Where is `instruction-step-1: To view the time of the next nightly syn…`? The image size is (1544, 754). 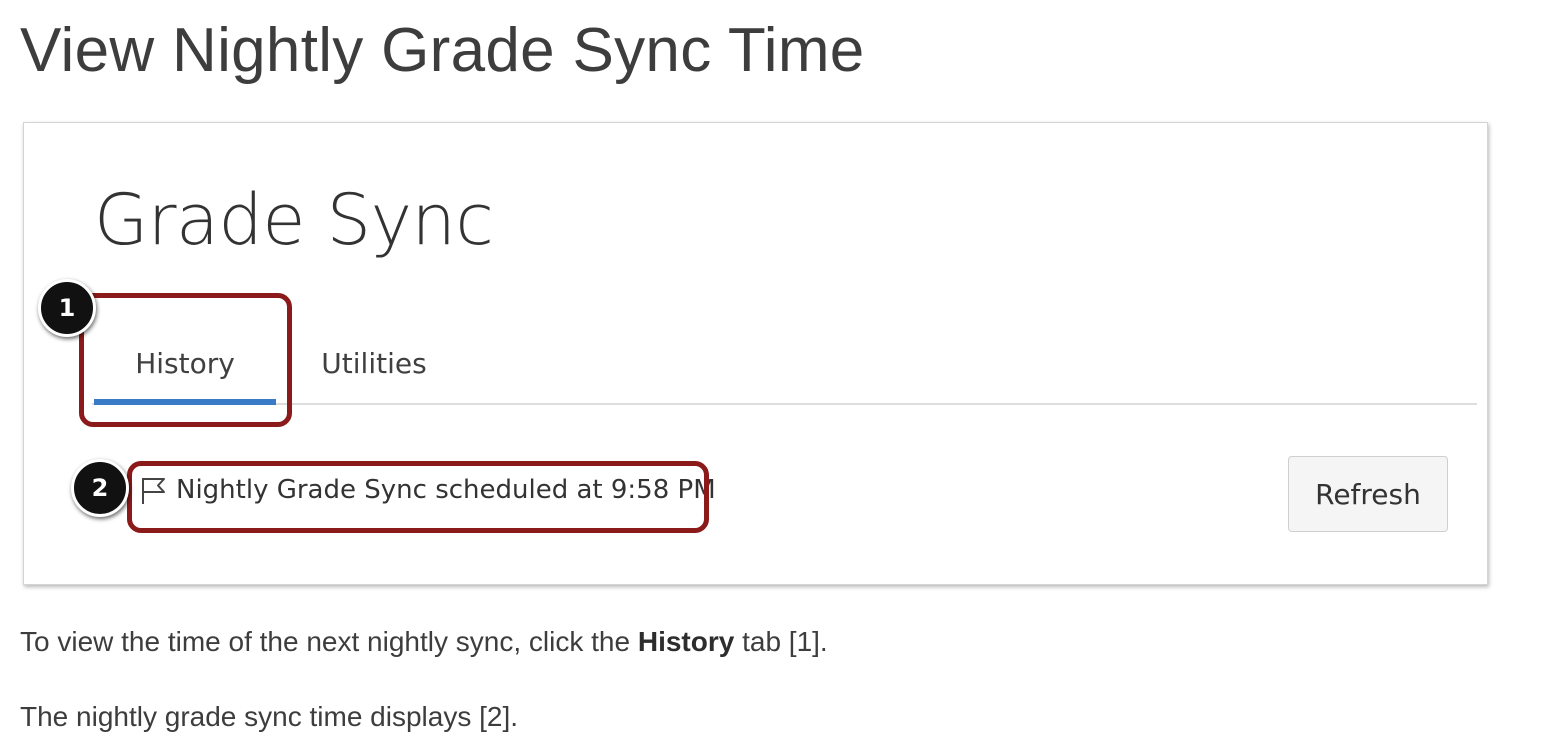
instruction-step-1: To view the time of the next nightly syn… is located at coordinates (424, 642).